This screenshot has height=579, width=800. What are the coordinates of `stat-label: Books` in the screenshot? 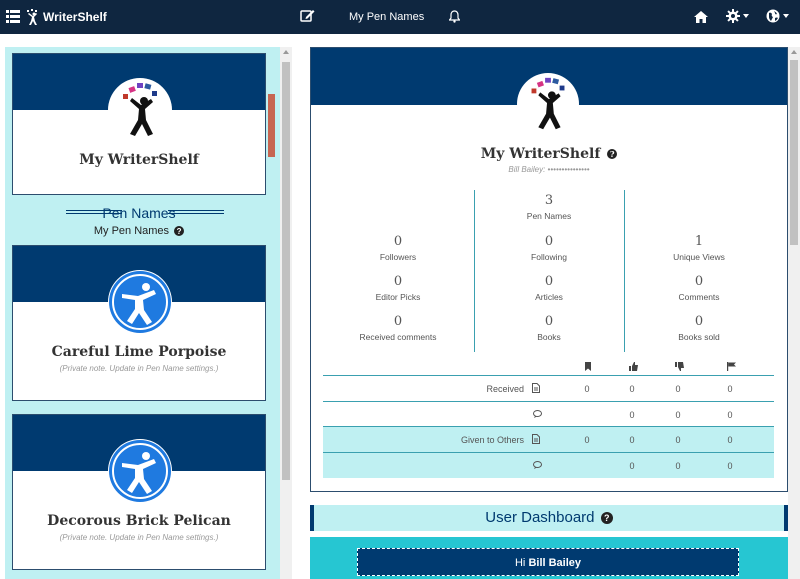 It's located at (549, 337).